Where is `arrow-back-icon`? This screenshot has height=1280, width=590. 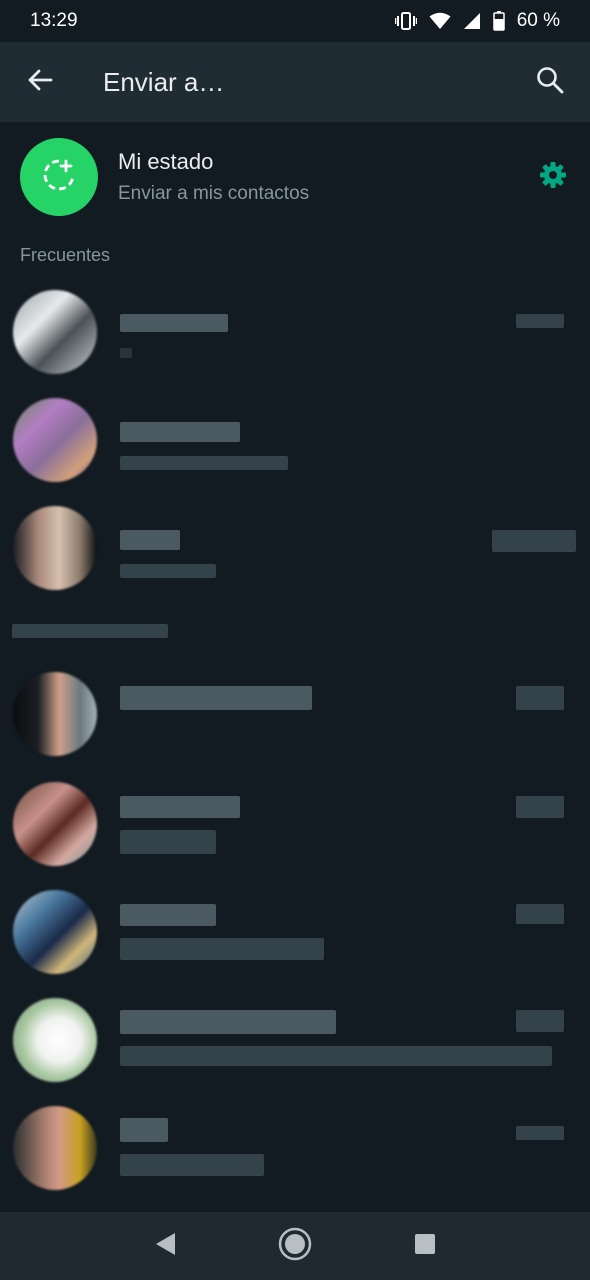
arrow-back-icon is located at coordinates (40, 82).